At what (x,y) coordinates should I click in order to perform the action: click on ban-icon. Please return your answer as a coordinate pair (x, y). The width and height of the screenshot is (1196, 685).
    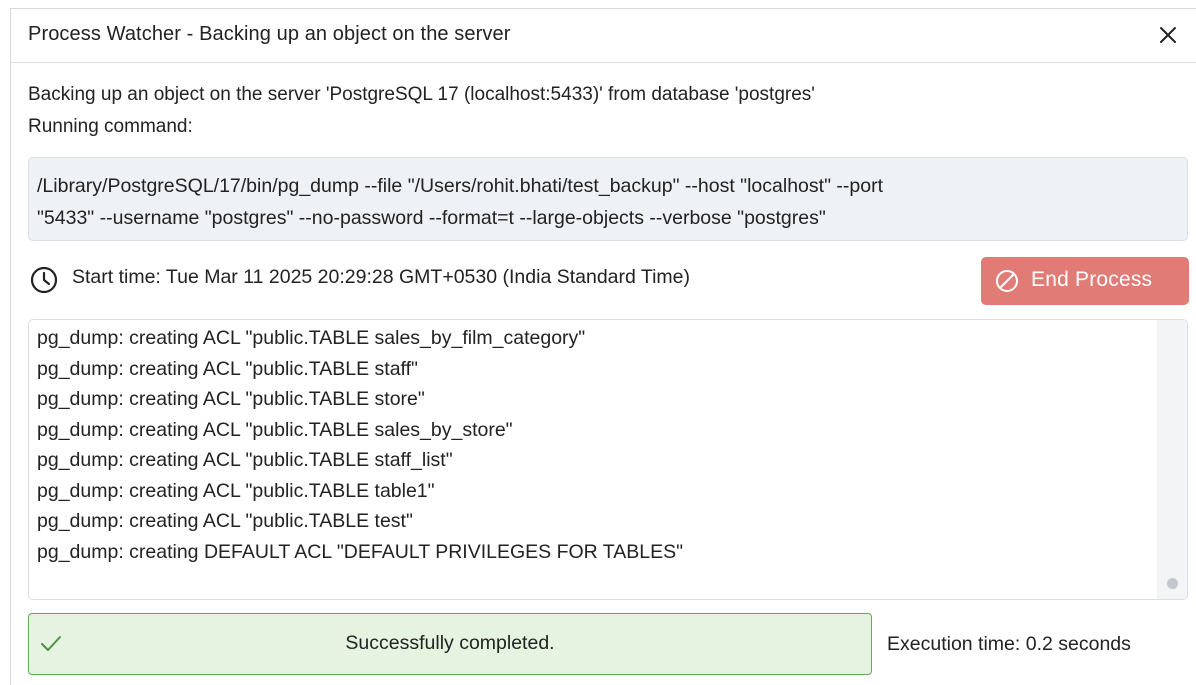
    Looking at the image, I should click on (1007, 281).